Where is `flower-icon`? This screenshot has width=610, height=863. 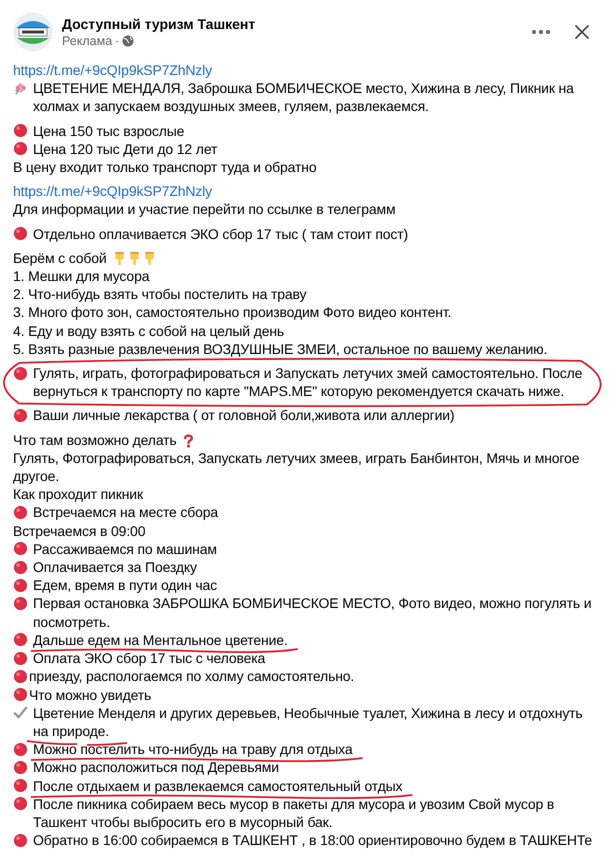
flower-icon is located at coordinates (20, 88).